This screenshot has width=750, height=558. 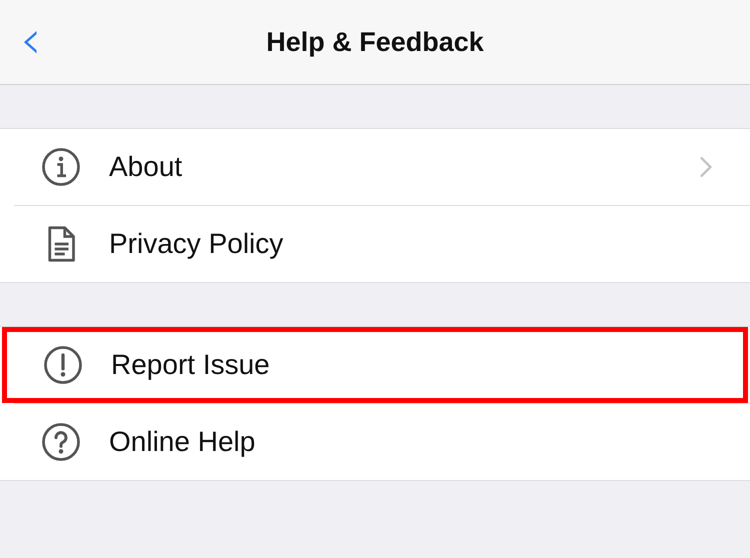 What do you see at coordinates (146, 167) in the screenshot?
I see `row-label: About` at bounding box center [146, 167].